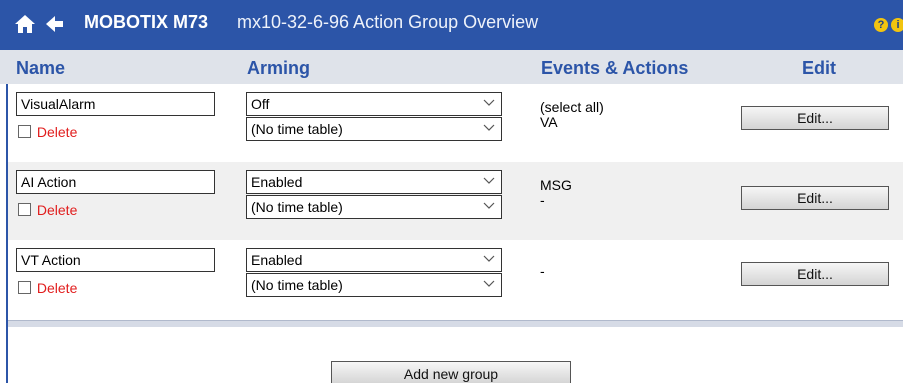  I want to click on events-actions-cell: MSG -, so click(556, 193).